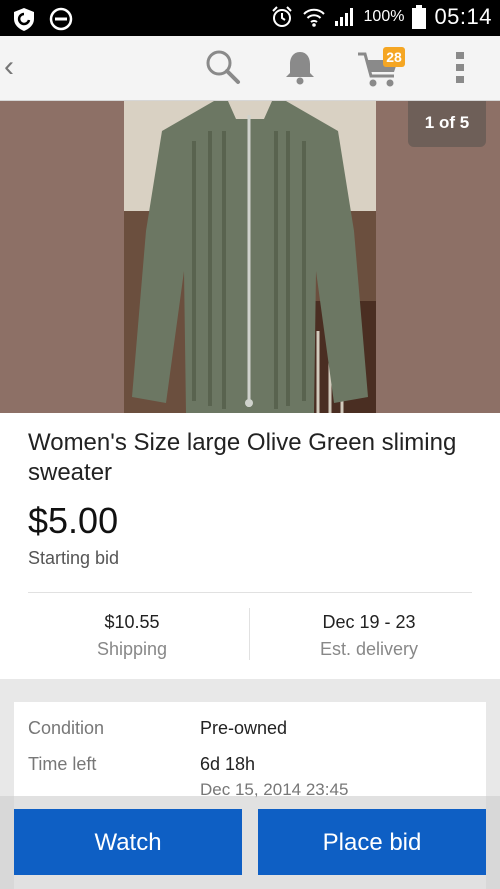 This screenshot has height=889, width=500. What do you see at coordinates (419, 17) in the screenshot?
I see `battery-icon` at bounding box center [419, 17].